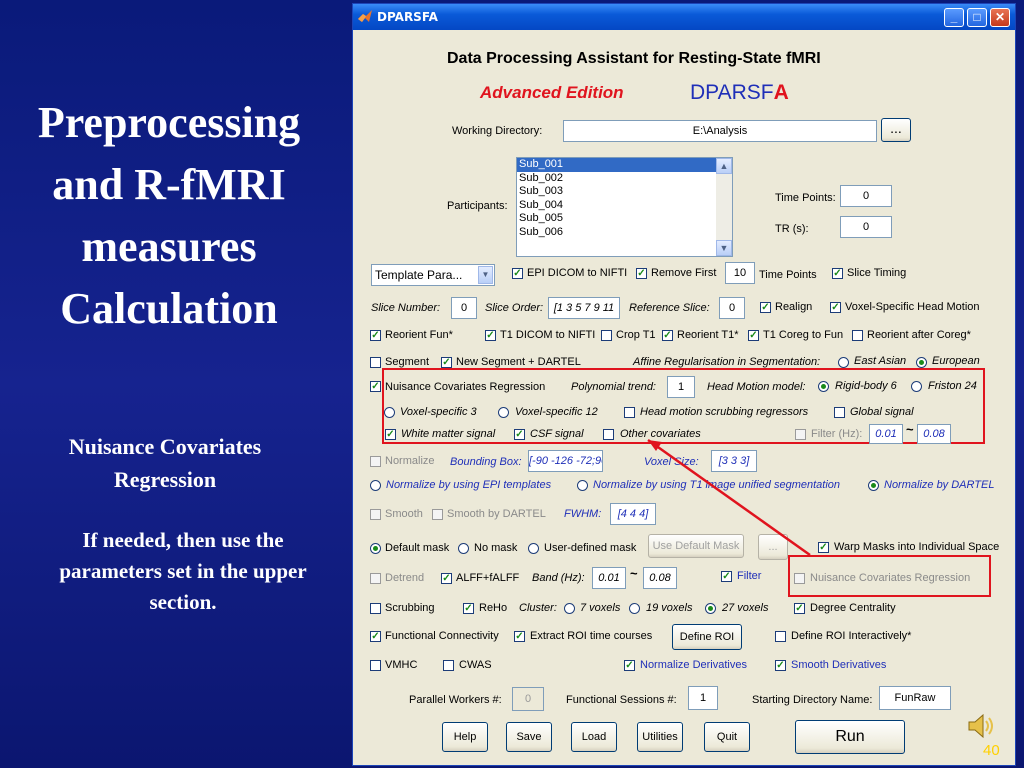  Describe the element at coordinates (991, 750) in the screenshot. I see `page-number: 40` at that location.